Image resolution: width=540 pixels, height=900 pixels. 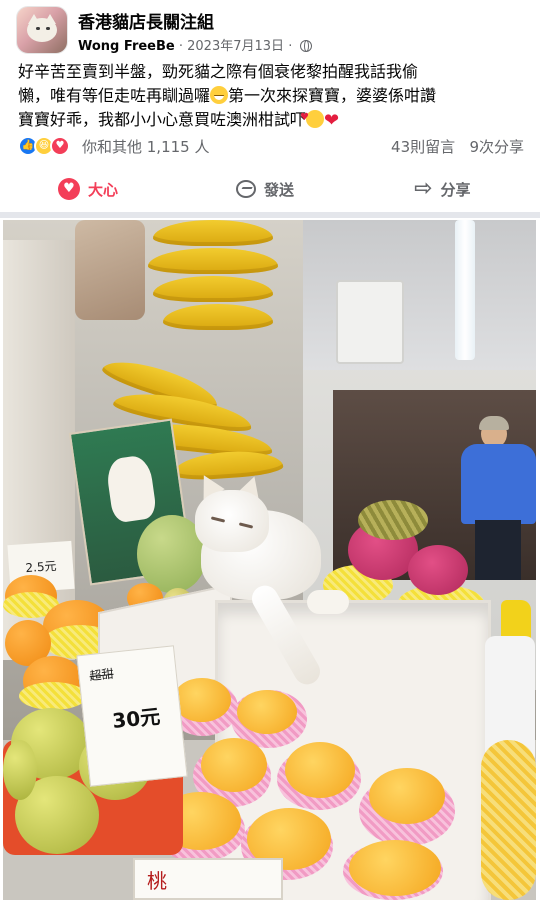 I want to click on price-tag-main-top: 超甜, so click(x=101, y=675).